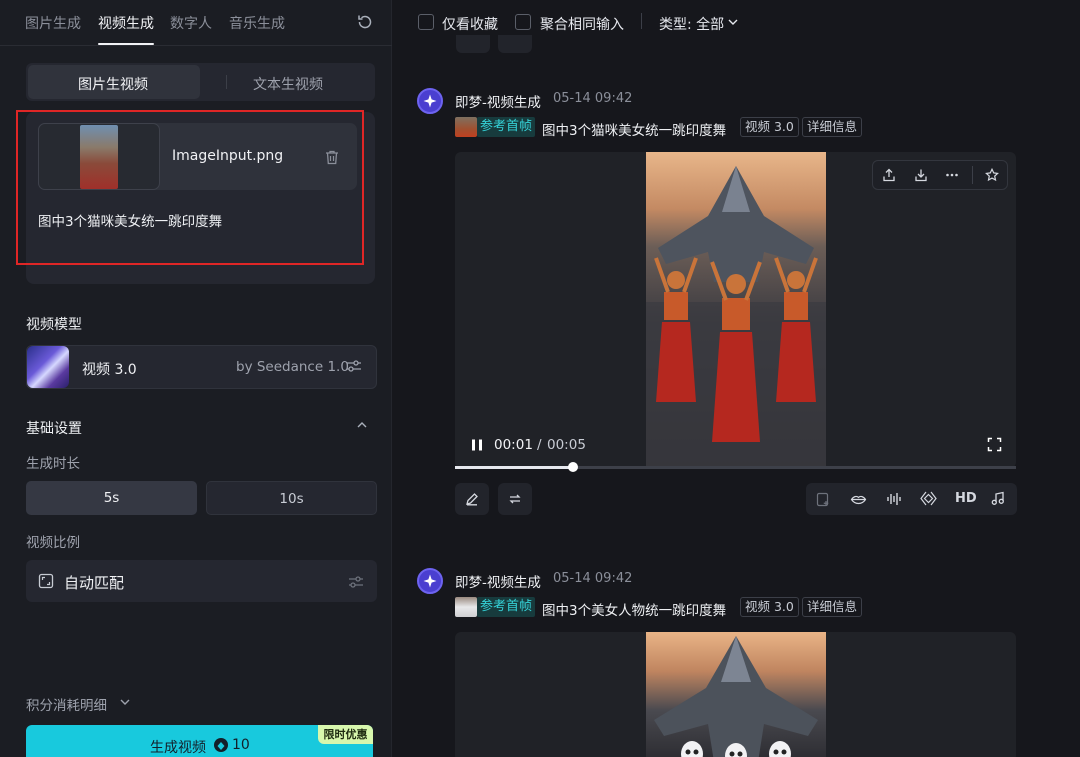 This screenshot has width=1080, height=757. What do you see at coordinates (113, 84) in the screenshot?
I see `tab-image-to-video: 图片生视频` at bounding box center [113, 84].